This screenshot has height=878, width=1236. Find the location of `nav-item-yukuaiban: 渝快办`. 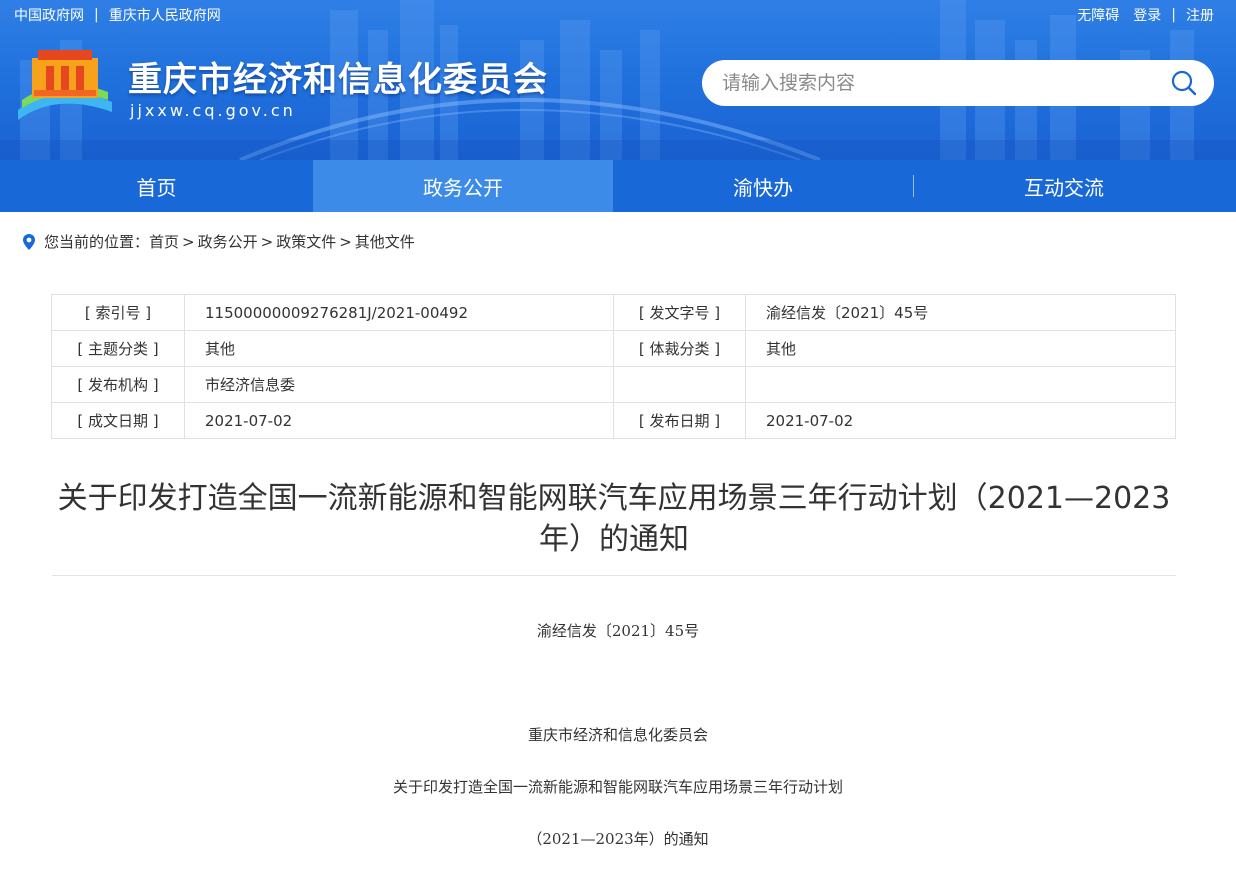

nav-item-yukuaiban: 渝快办 is located at coordinates (763, 186).